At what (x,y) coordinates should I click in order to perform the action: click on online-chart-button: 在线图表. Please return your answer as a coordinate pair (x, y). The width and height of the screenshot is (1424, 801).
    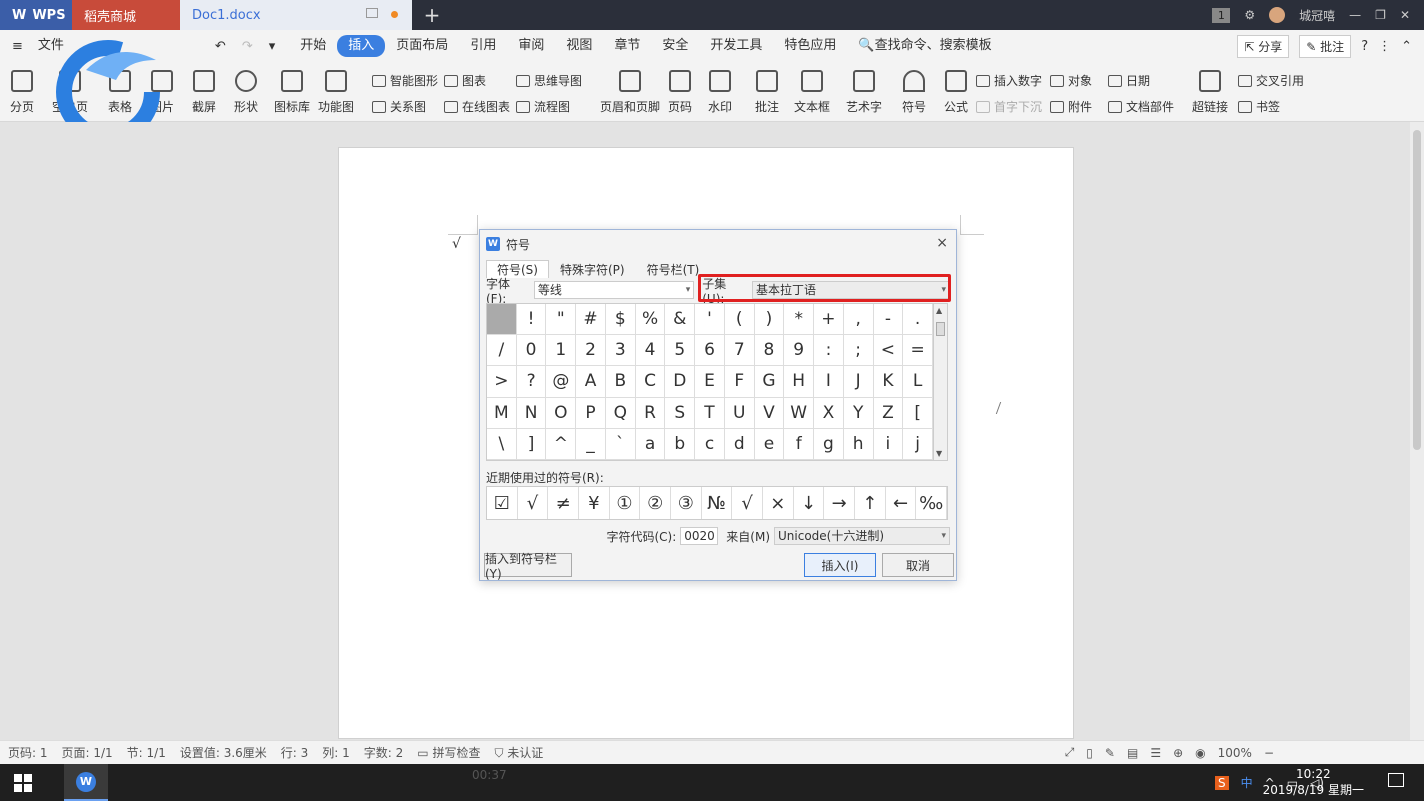
    Looking at the image, I should click on (477, 106).